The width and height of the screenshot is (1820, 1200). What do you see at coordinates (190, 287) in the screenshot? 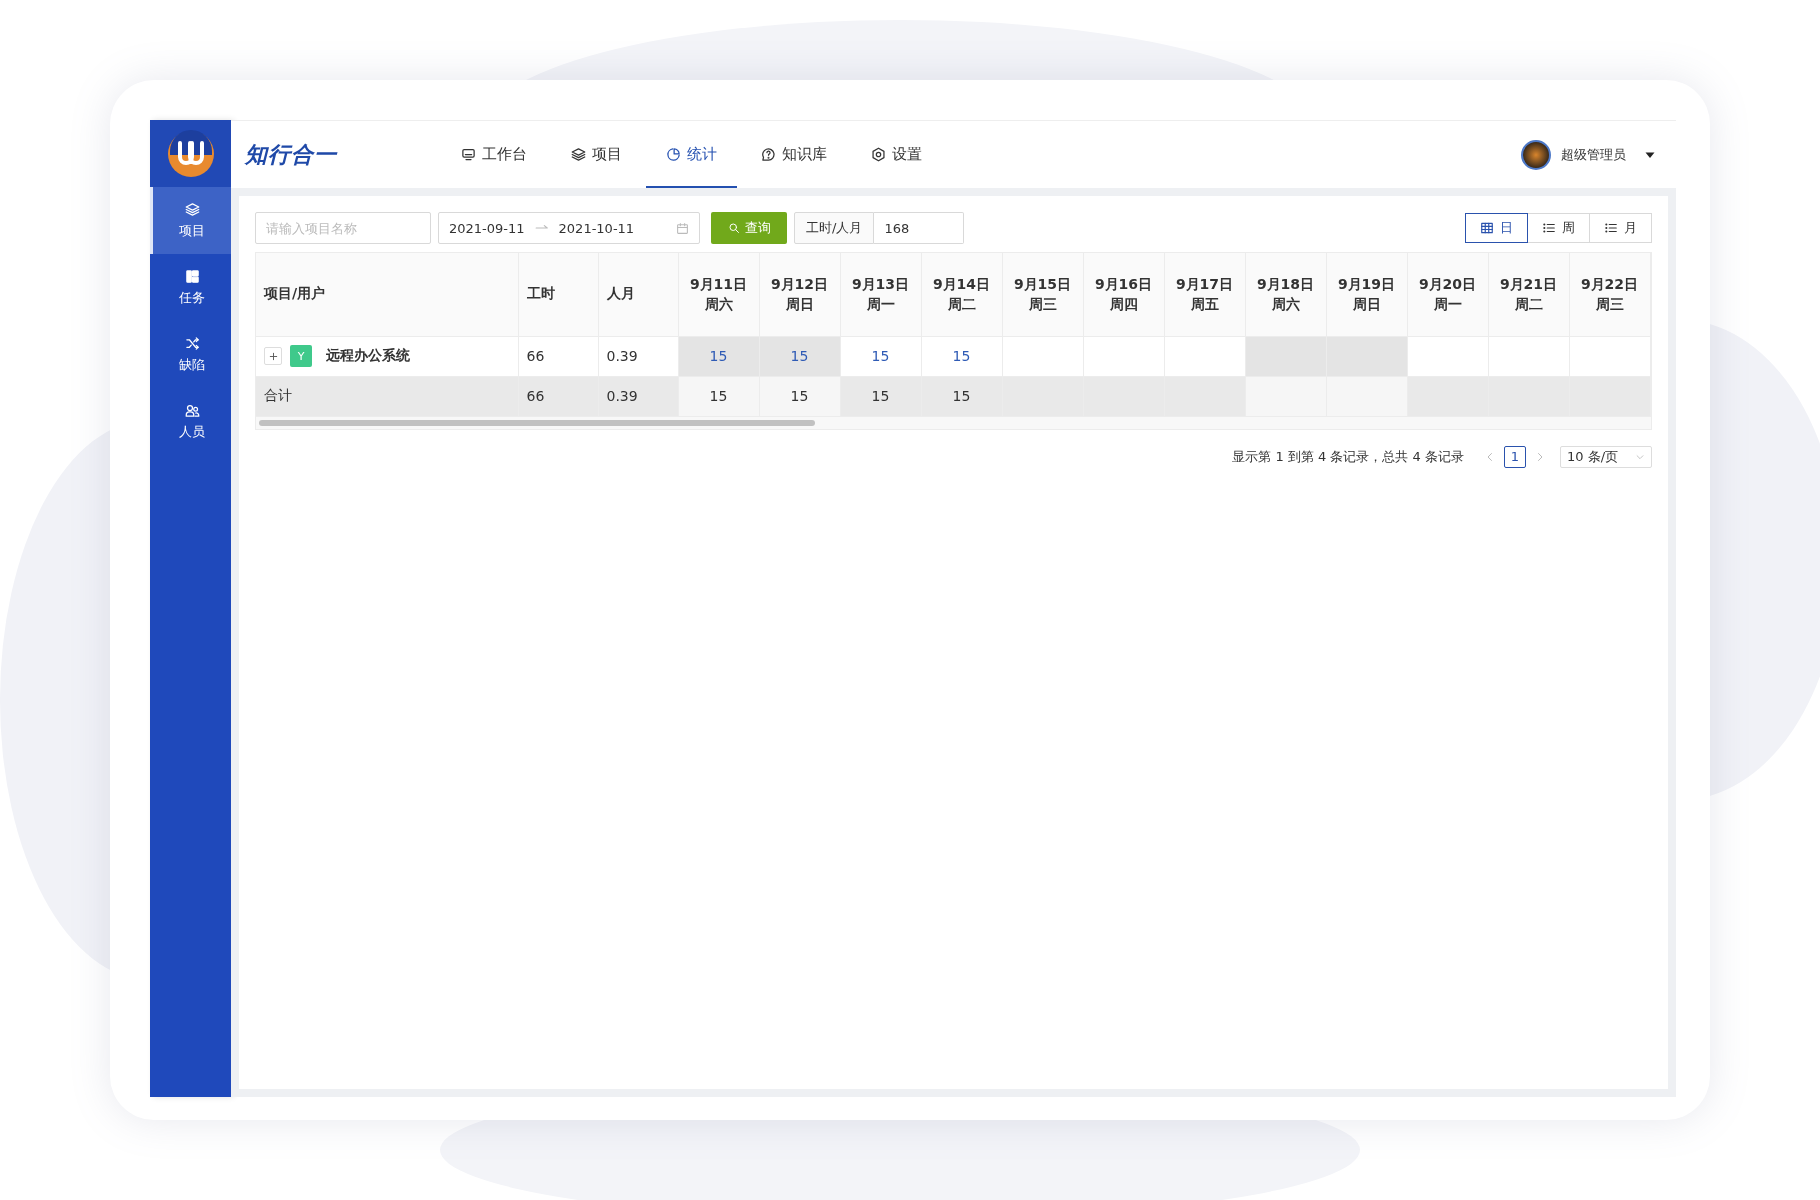
I see `sidebar-item: 任务` at bounding box center [190, 287].